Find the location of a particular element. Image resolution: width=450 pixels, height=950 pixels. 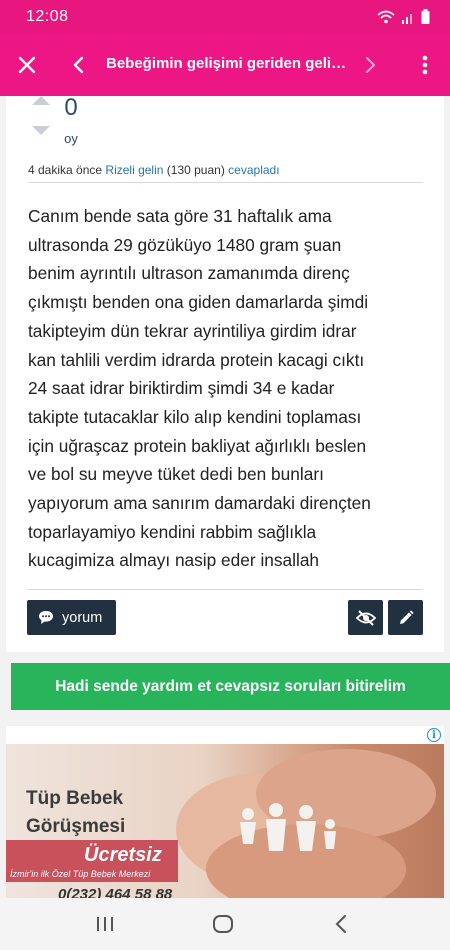

ad-free-label: Ücretsiz is located at coordinates (123, 855).